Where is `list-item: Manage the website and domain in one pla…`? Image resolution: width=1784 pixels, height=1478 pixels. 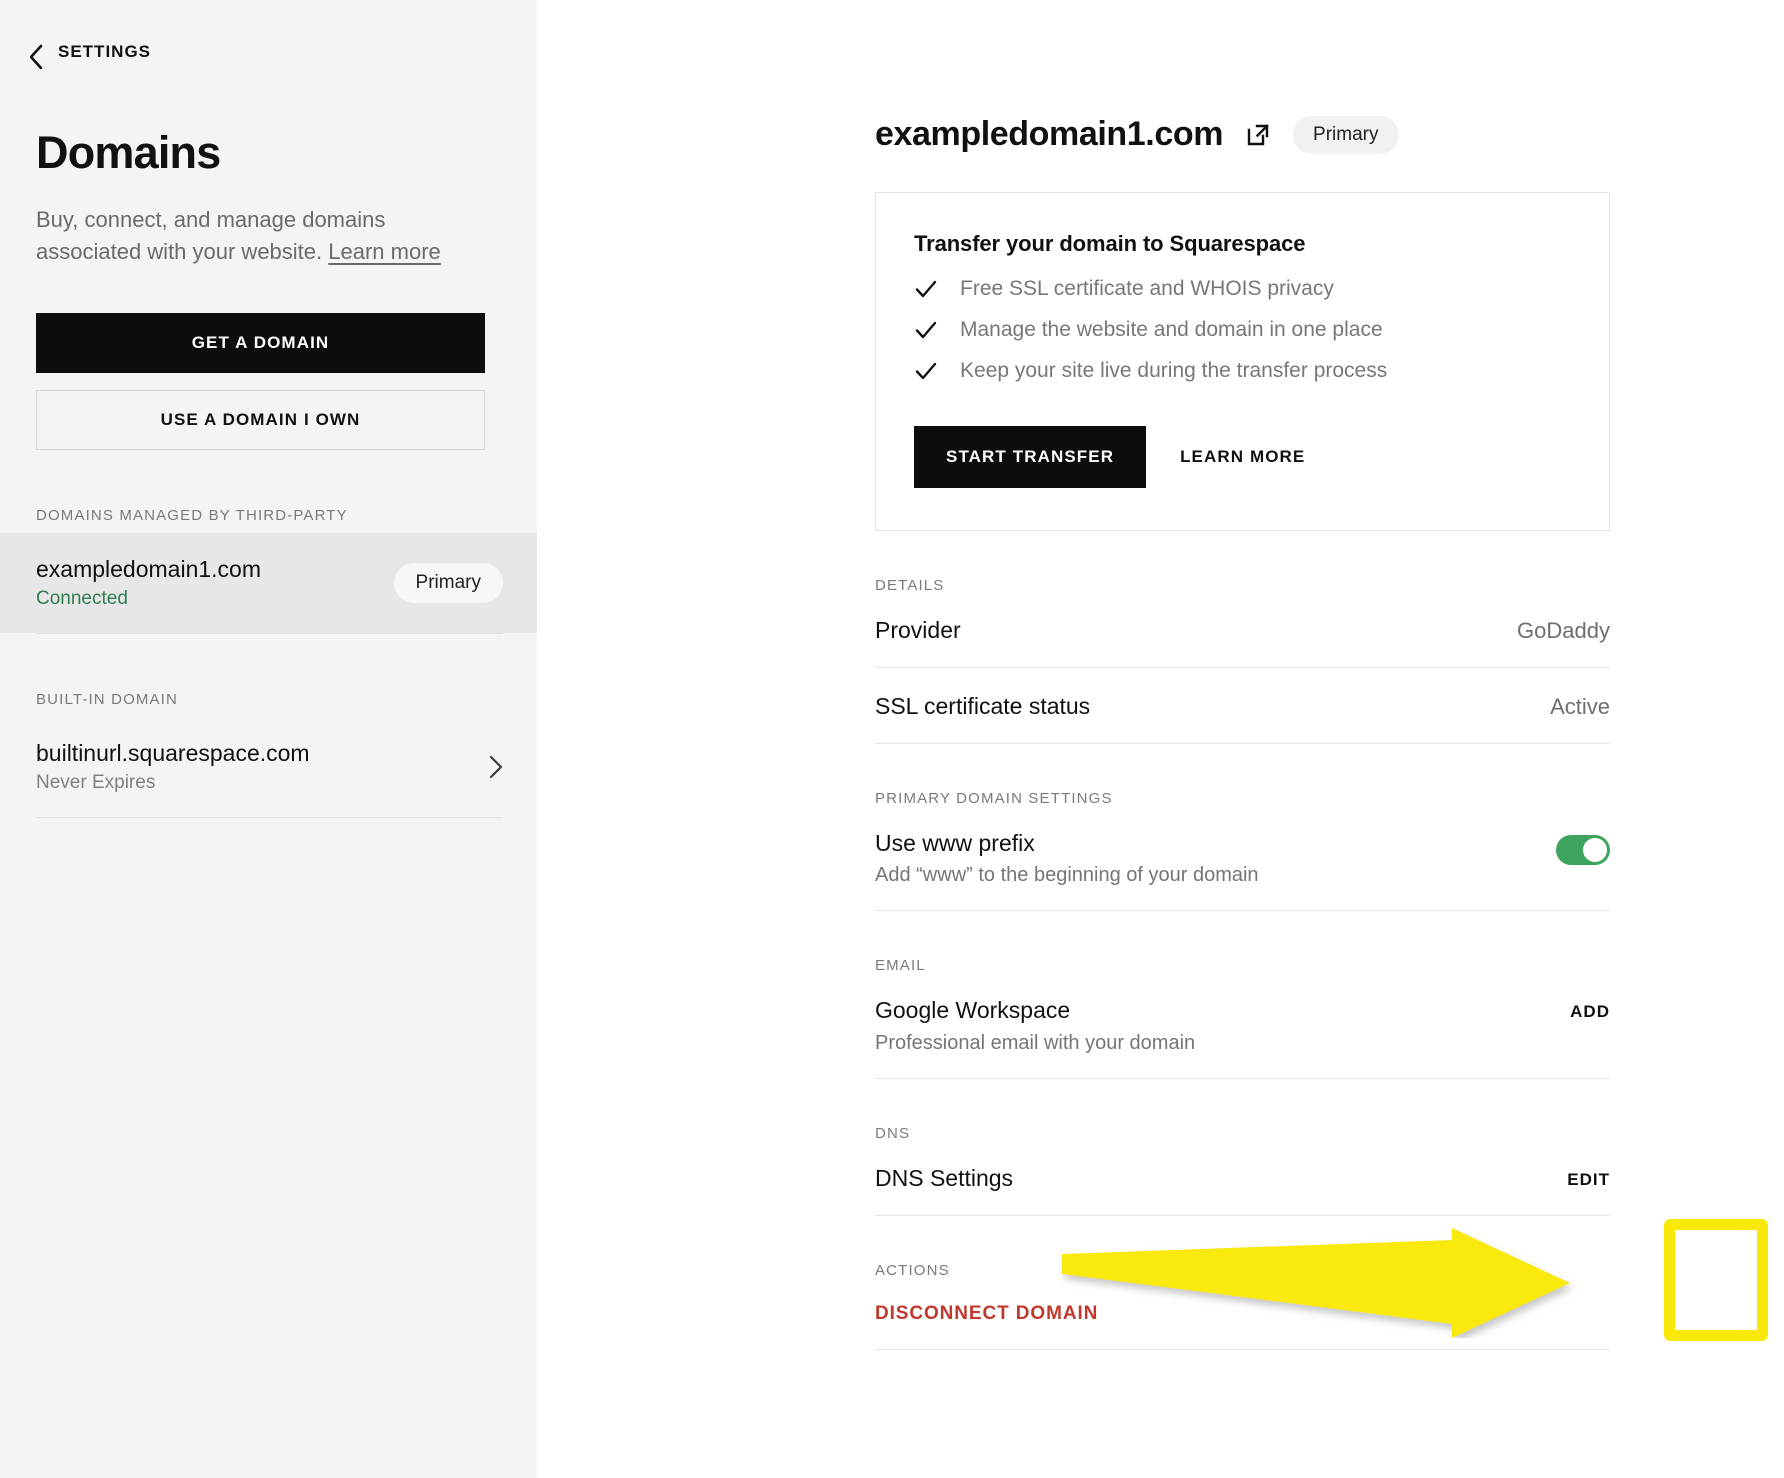 list-item: Manage the website and domain in one pla… is located at coordinates (1241, 330).